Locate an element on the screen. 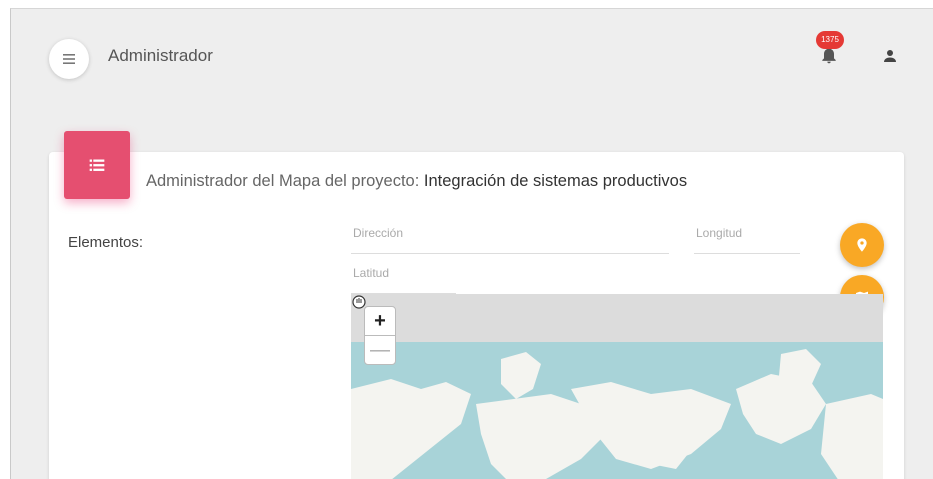 This screenshot has height=479, width=933. menu-button is located at coordinates (69, 59).